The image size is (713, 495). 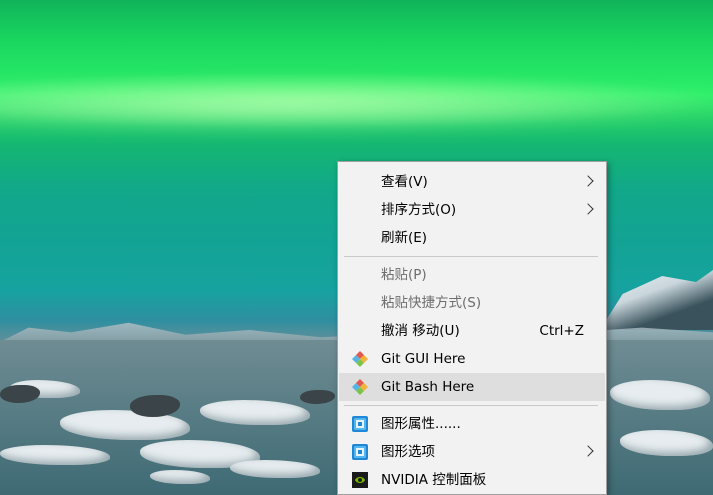 I want to click on menu-item-label: 图形选项, so click(x=408, y=452).